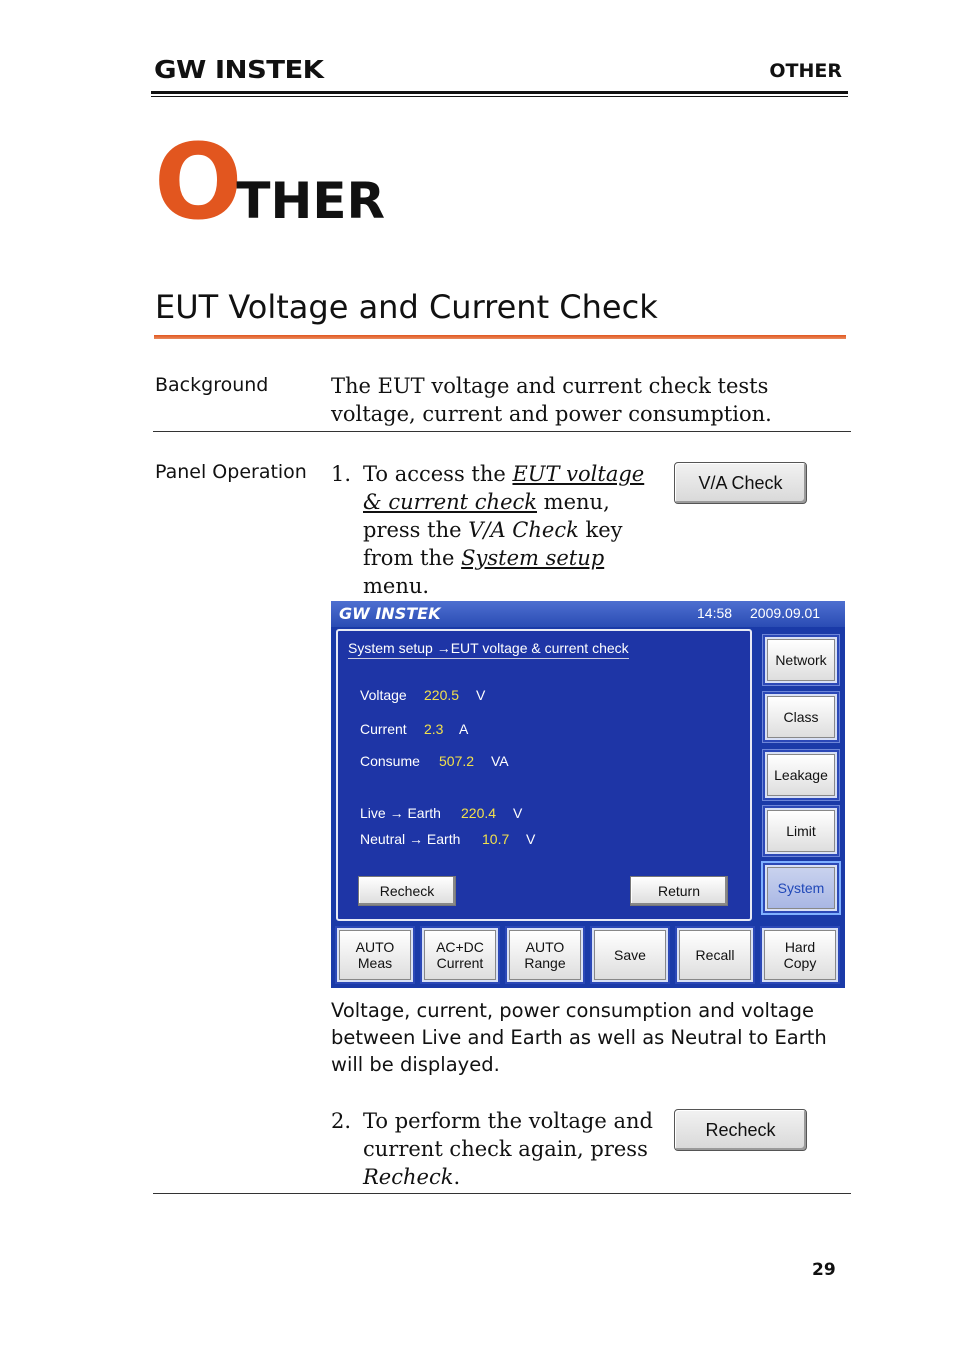  I want to click on side-menu-network: Network, so click(801, 660).